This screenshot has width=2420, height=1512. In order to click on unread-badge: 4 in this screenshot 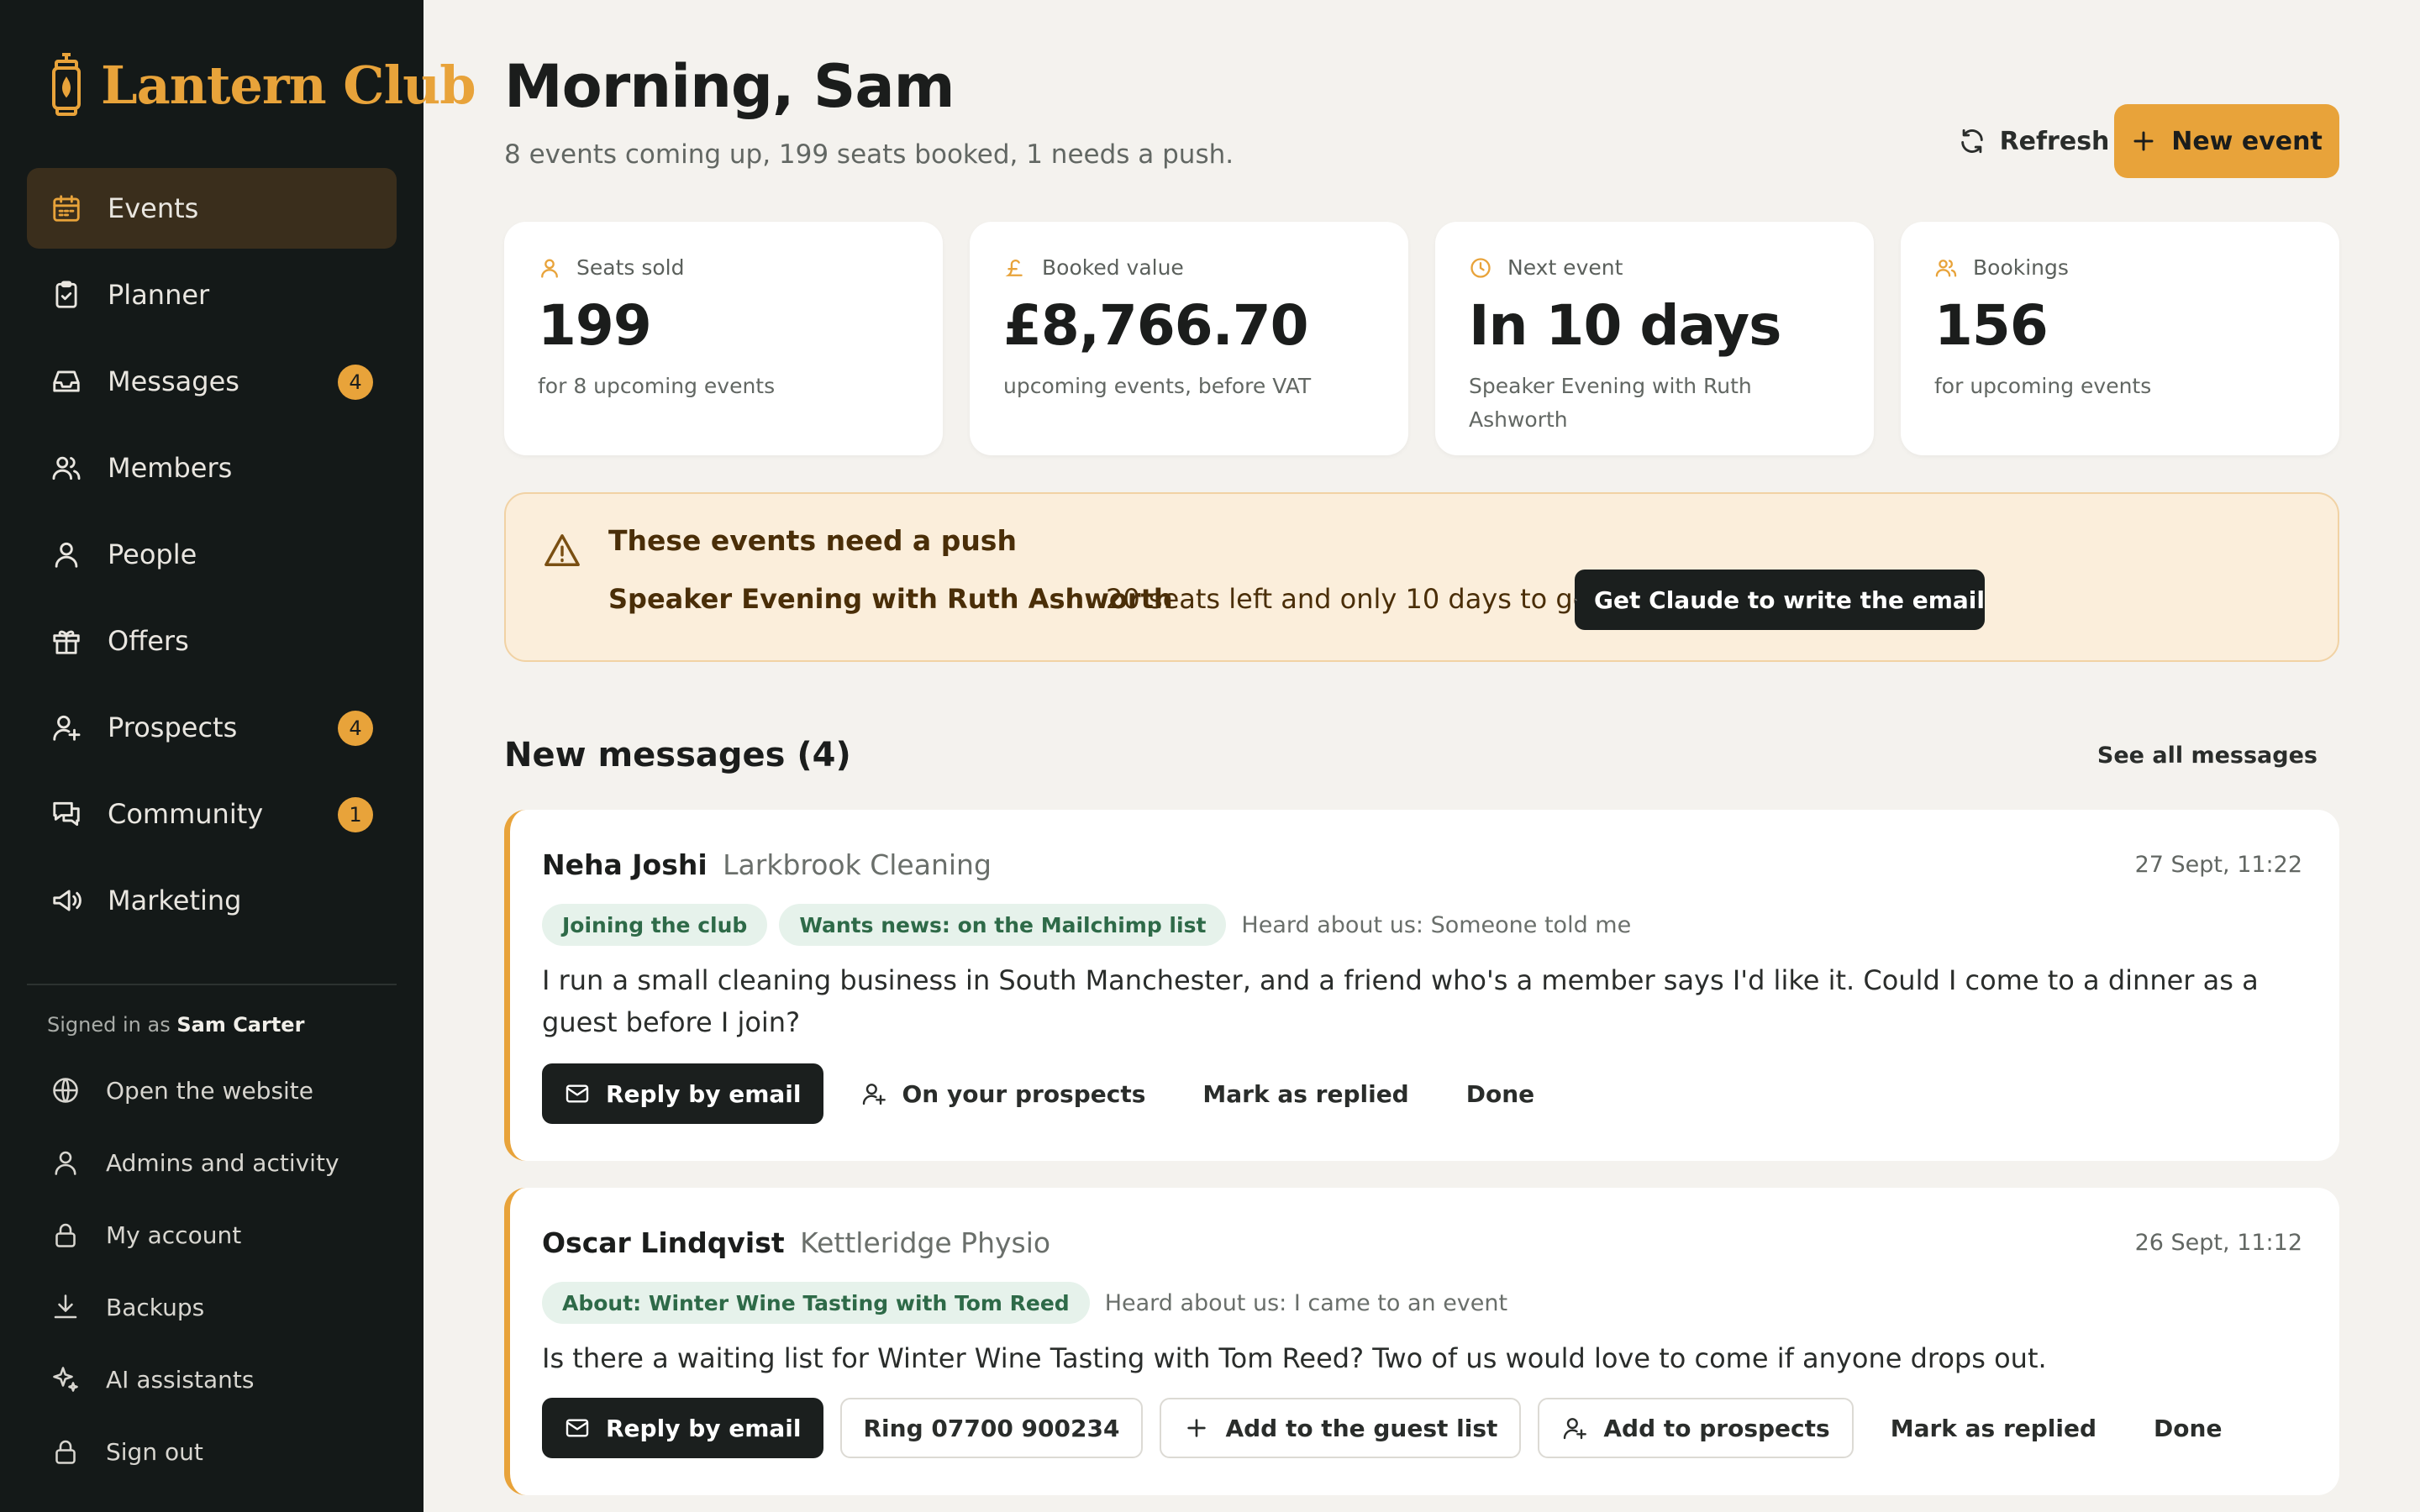, I will do `click(355, 382)`.